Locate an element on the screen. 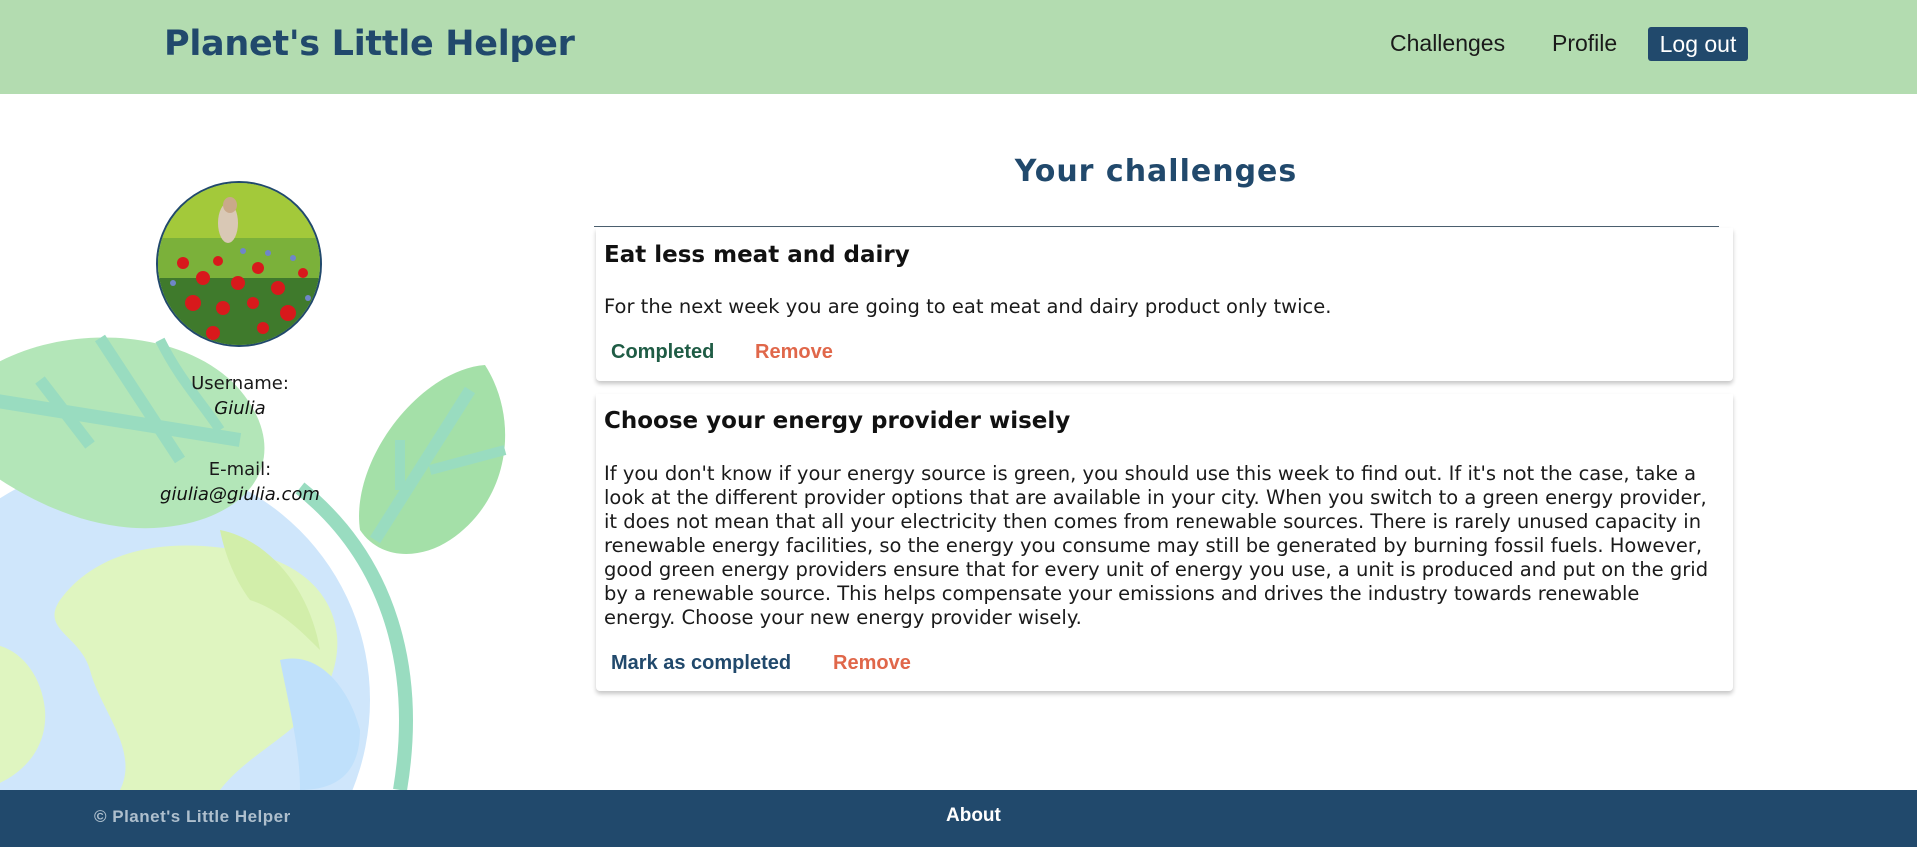  nav-challenges-link: Challenges is located at coordinates (1447, 43).